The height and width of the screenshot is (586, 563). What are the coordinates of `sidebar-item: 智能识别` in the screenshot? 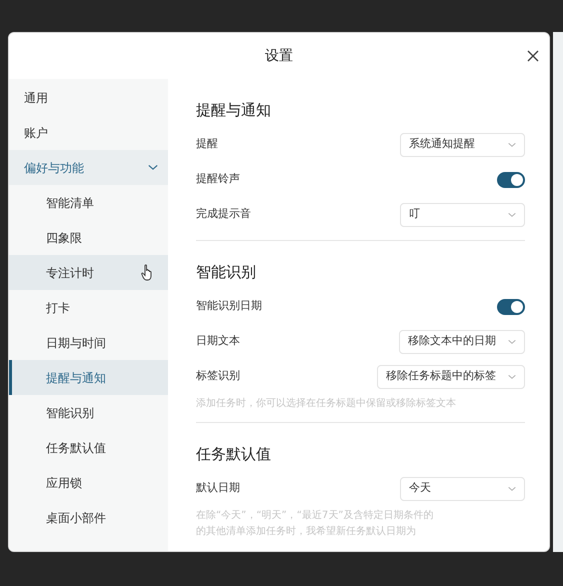 It's located at (88, 412).